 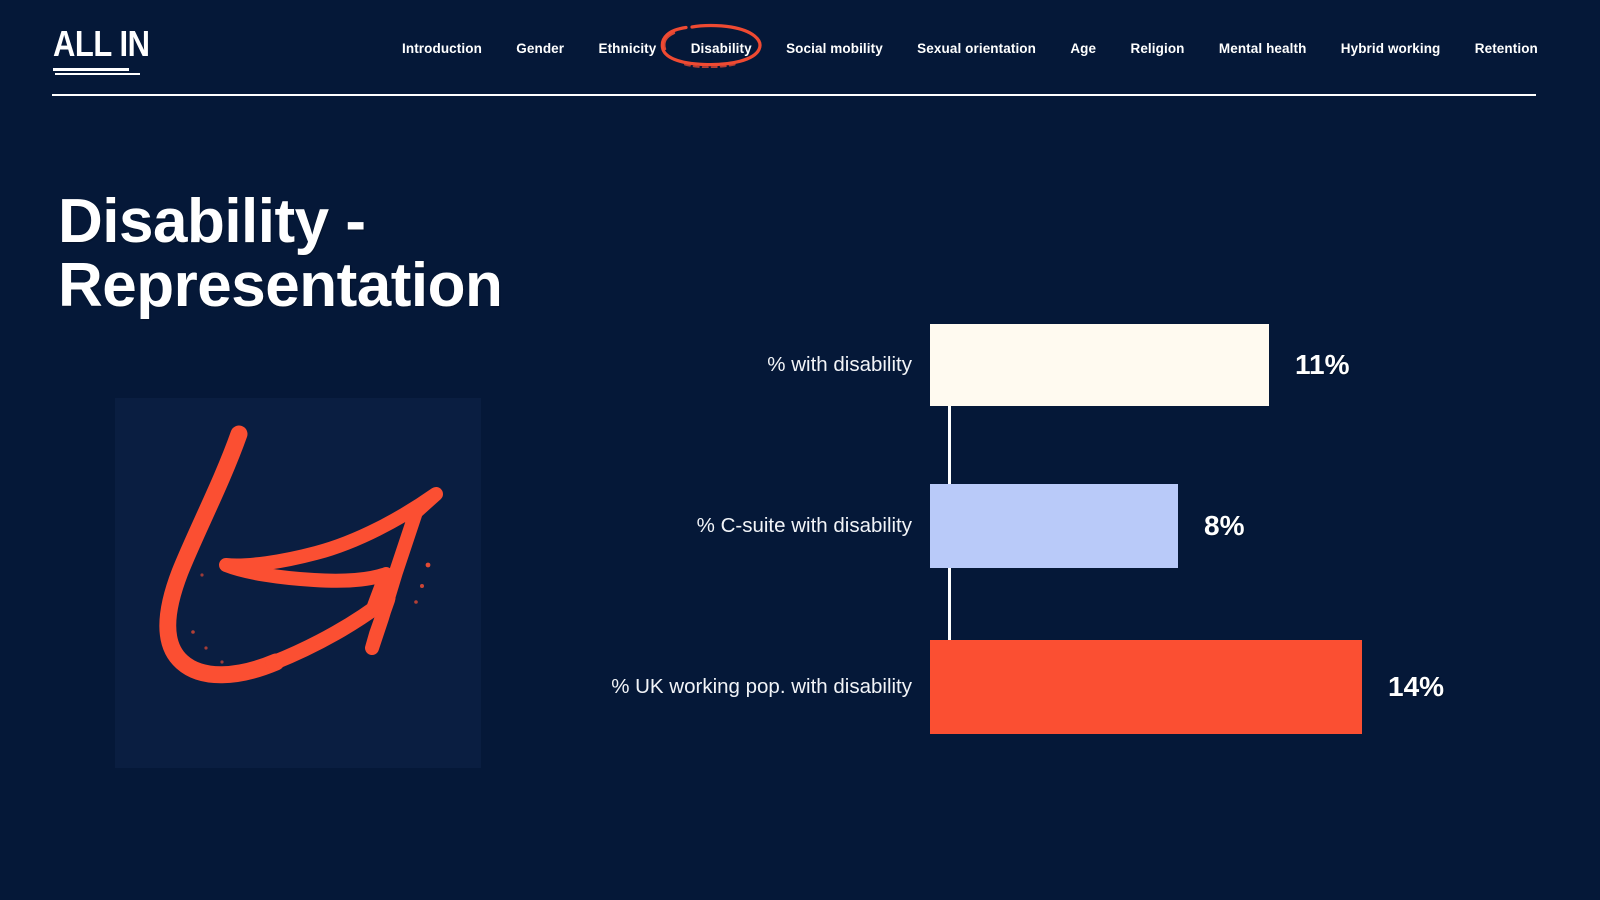 I want to click on nav-item-mental-health: Mental health, so click(x=1263, y=48).